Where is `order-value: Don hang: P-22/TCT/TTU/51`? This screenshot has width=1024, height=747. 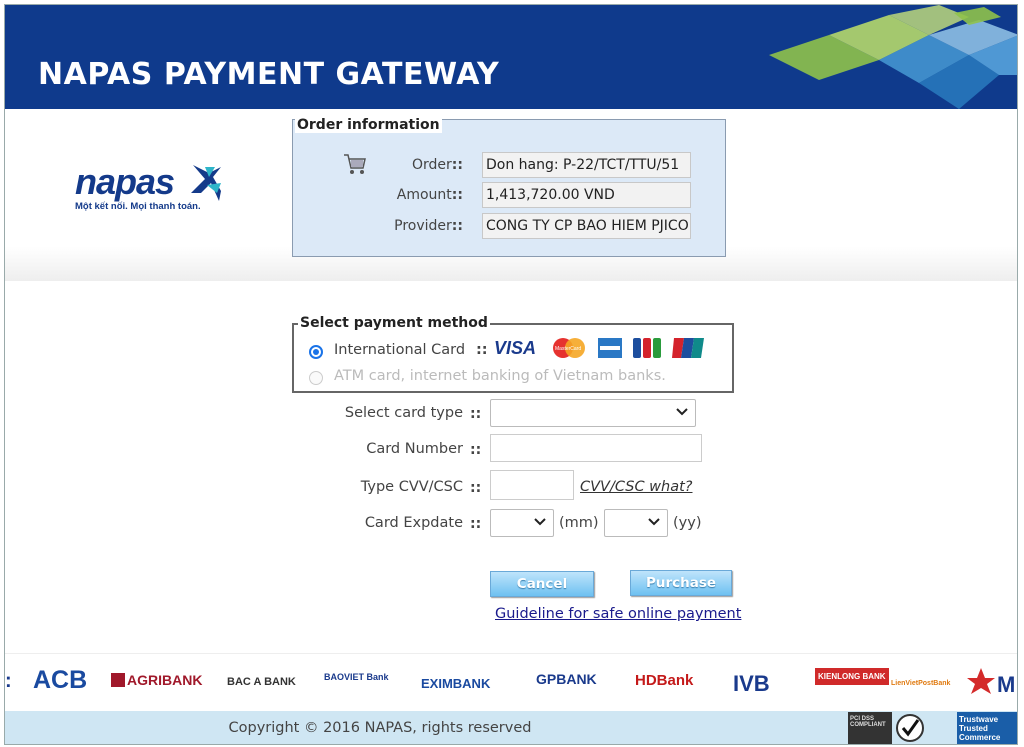 order-value: Don hang: P-22/TCT/TTU/51 is located at coordinates (586, 165).